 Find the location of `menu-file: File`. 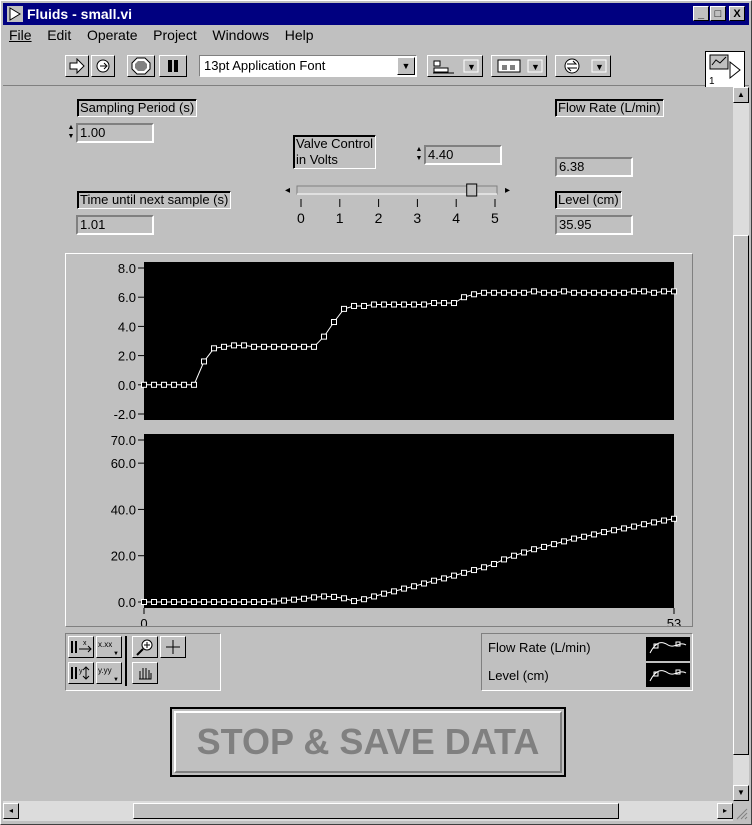

menu-file: File is located at coordinates (20, 35).